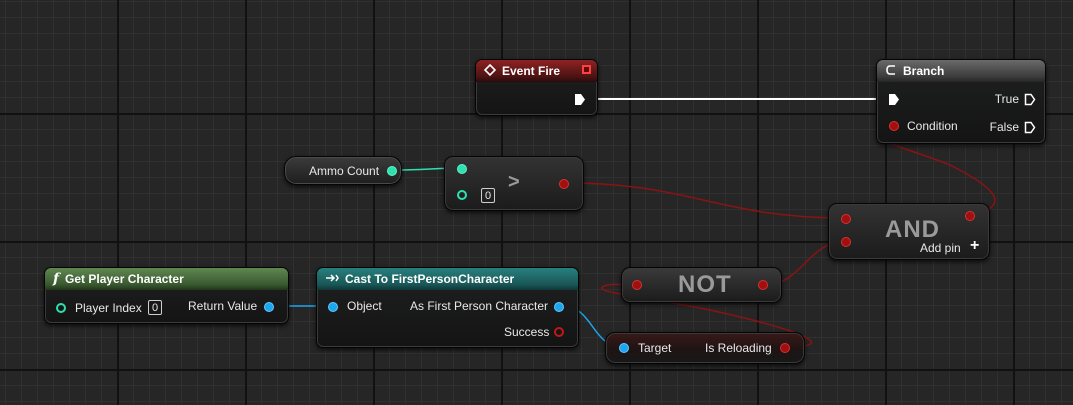 This screenshot has height=405, width=1073. Describe the element at coordinates (527, 332) in the screenshot. I see `cast-success-label: Success` at that location.